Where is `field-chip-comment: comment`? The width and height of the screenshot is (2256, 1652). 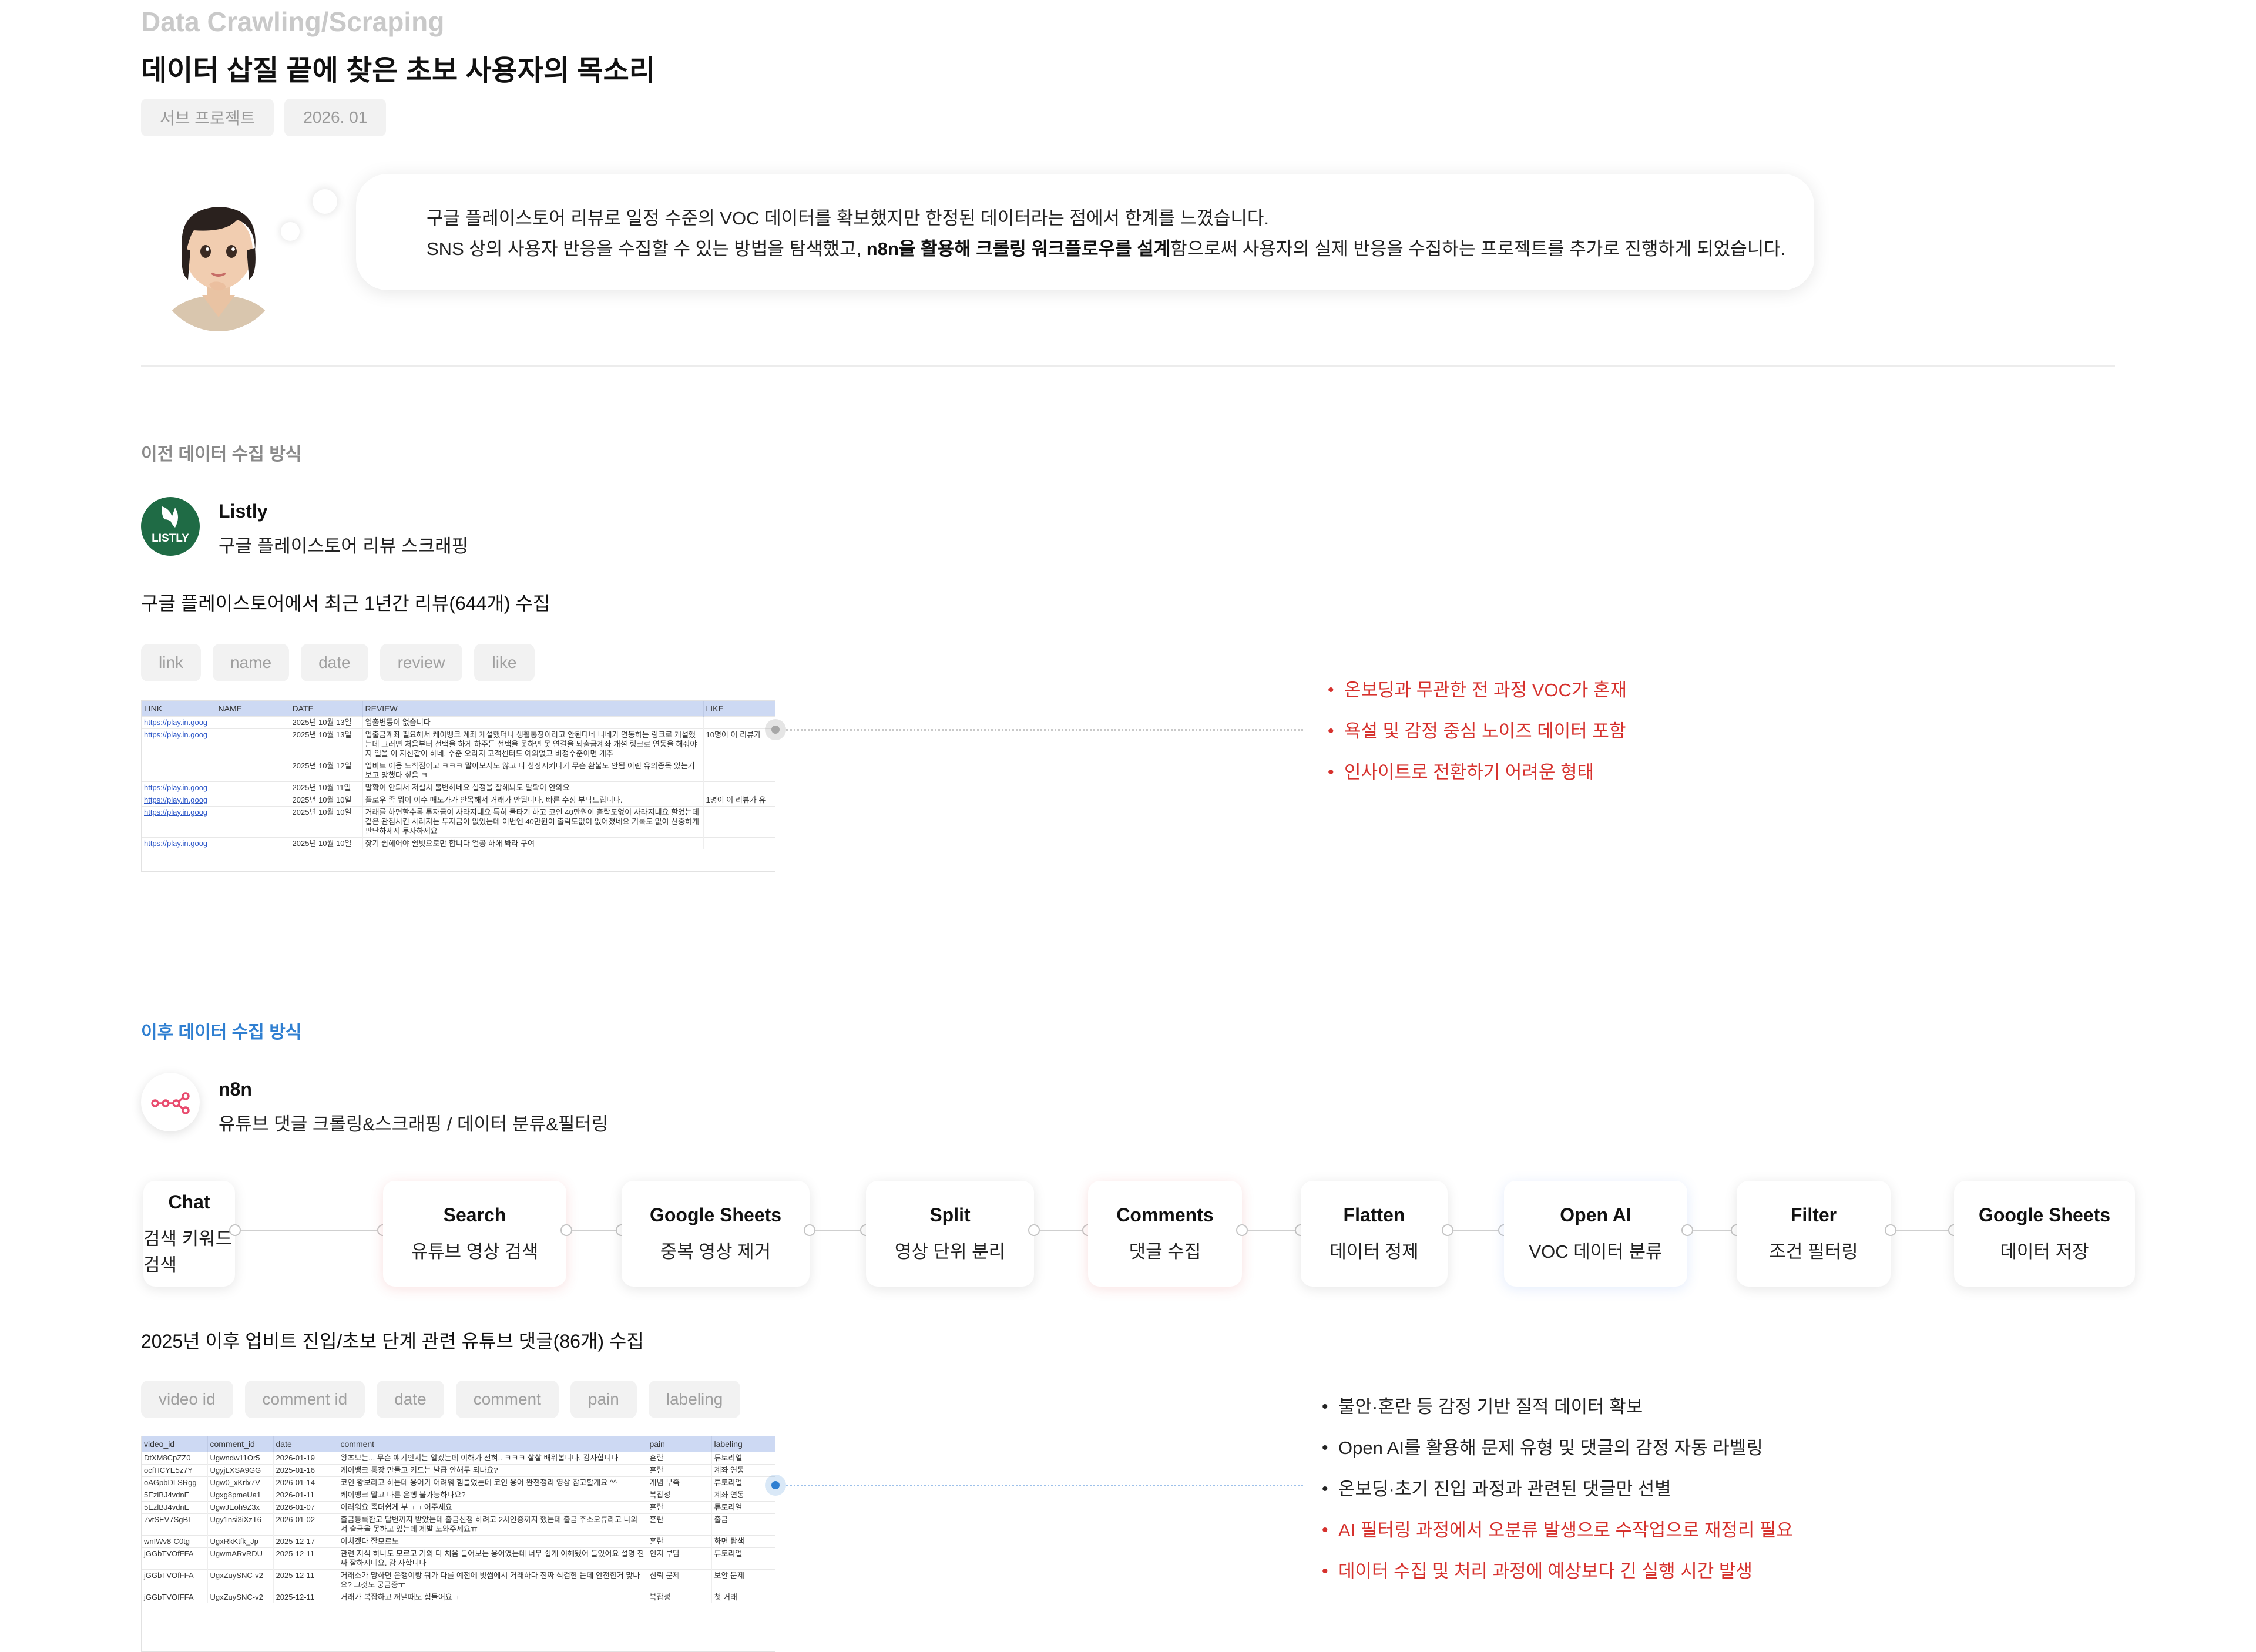 field-chip-comment: comment is located at coordinates (507, 1399).